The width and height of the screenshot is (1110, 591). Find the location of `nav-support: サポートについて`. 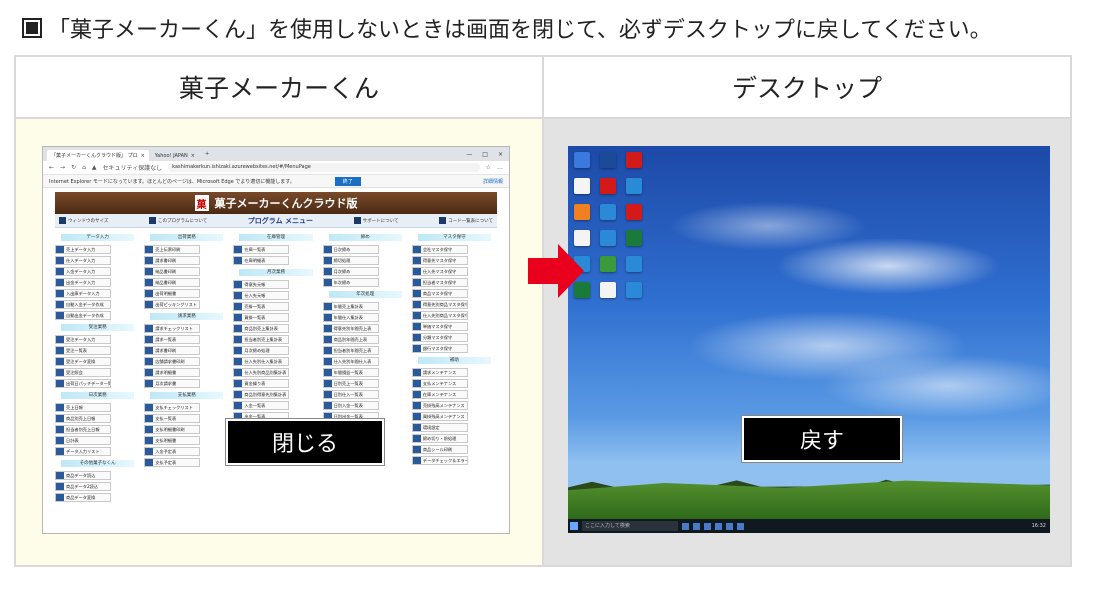

nav-support: サポートについて is located at coordinates (376, 220).